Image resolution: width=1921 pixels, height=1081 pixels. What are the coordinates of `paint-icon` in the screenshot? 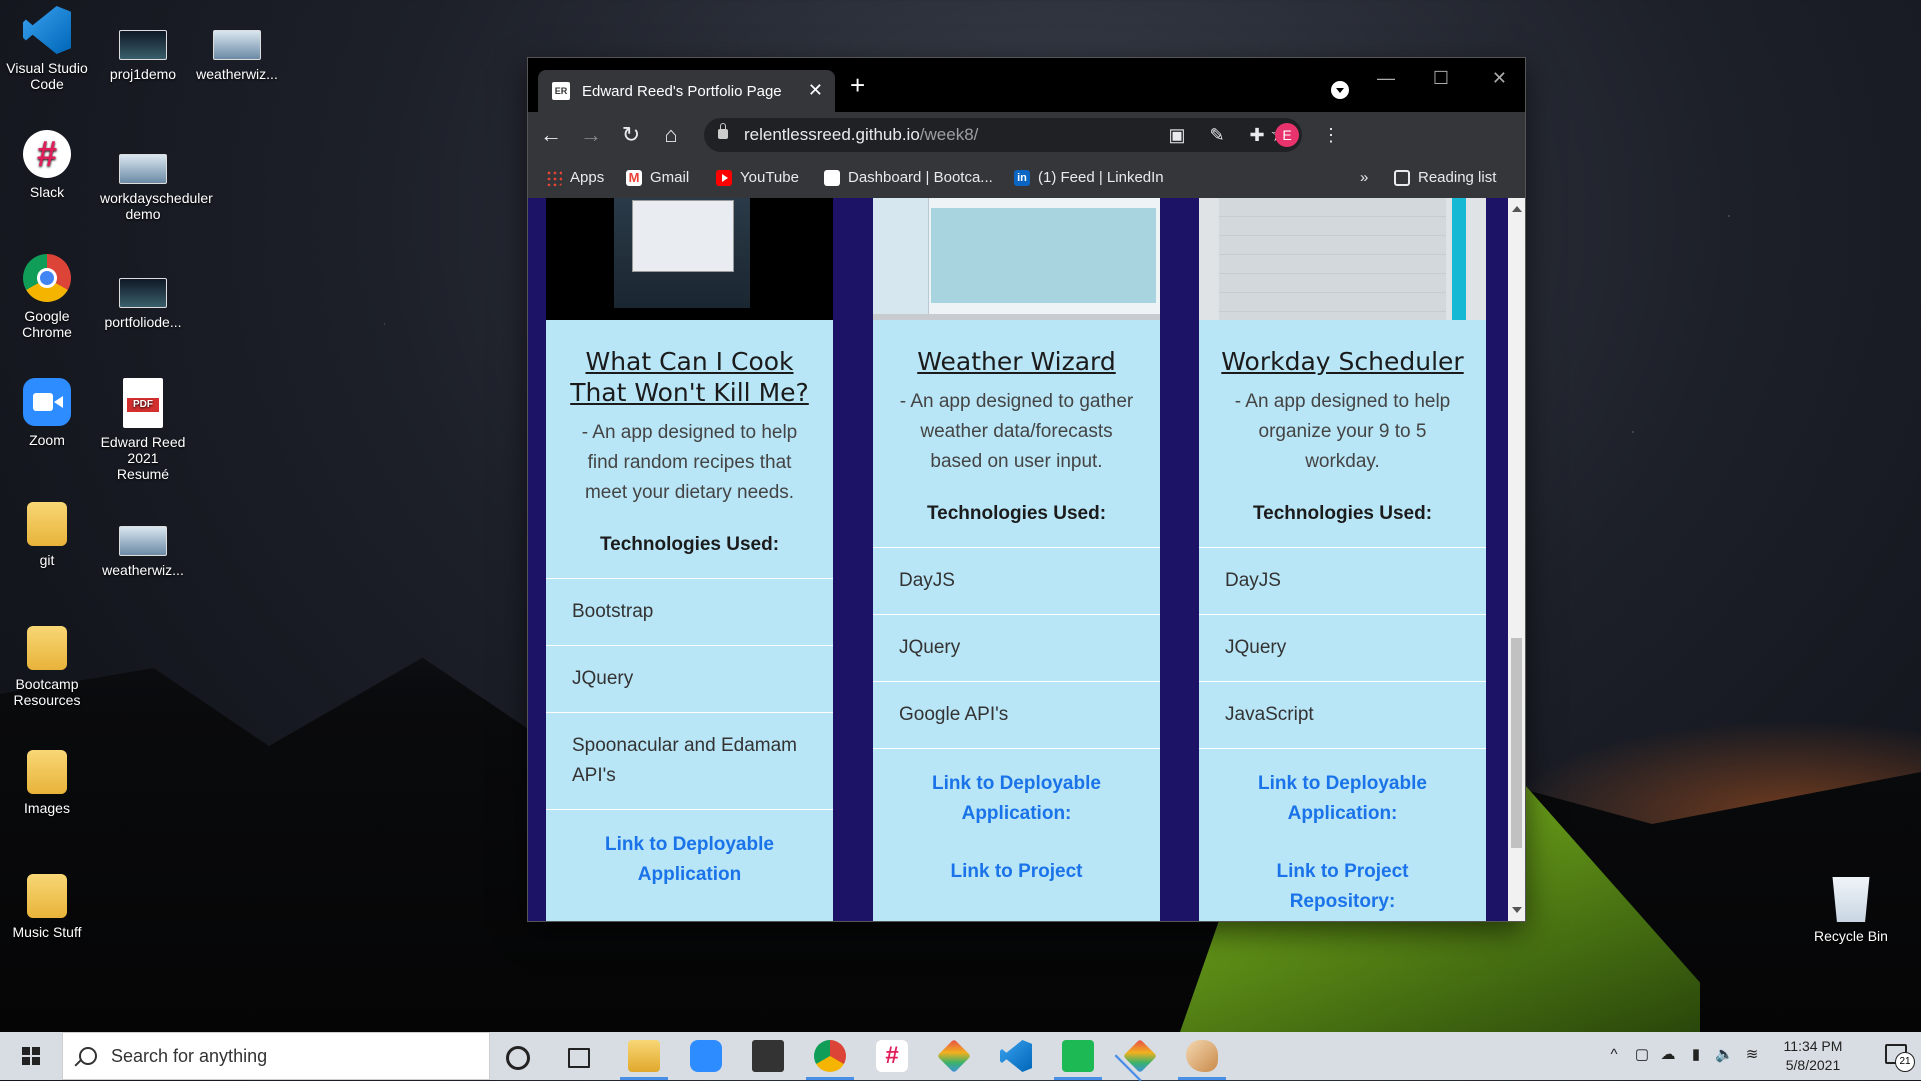 It's located at (1202, 1060).